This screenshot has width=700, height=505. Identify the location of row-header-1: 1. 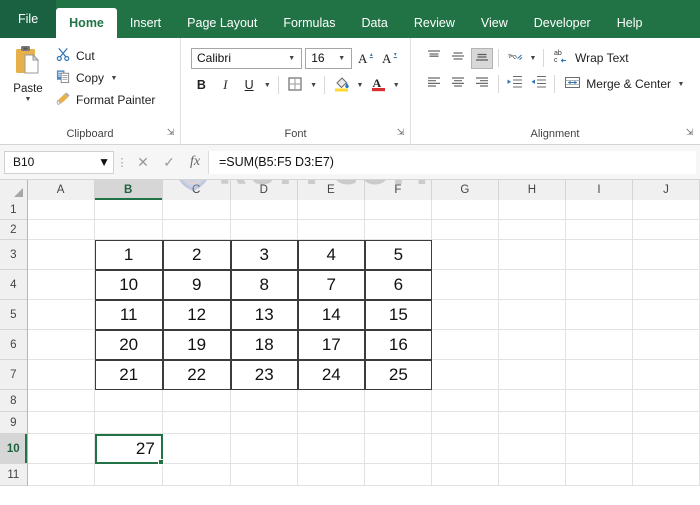
(14, 210).